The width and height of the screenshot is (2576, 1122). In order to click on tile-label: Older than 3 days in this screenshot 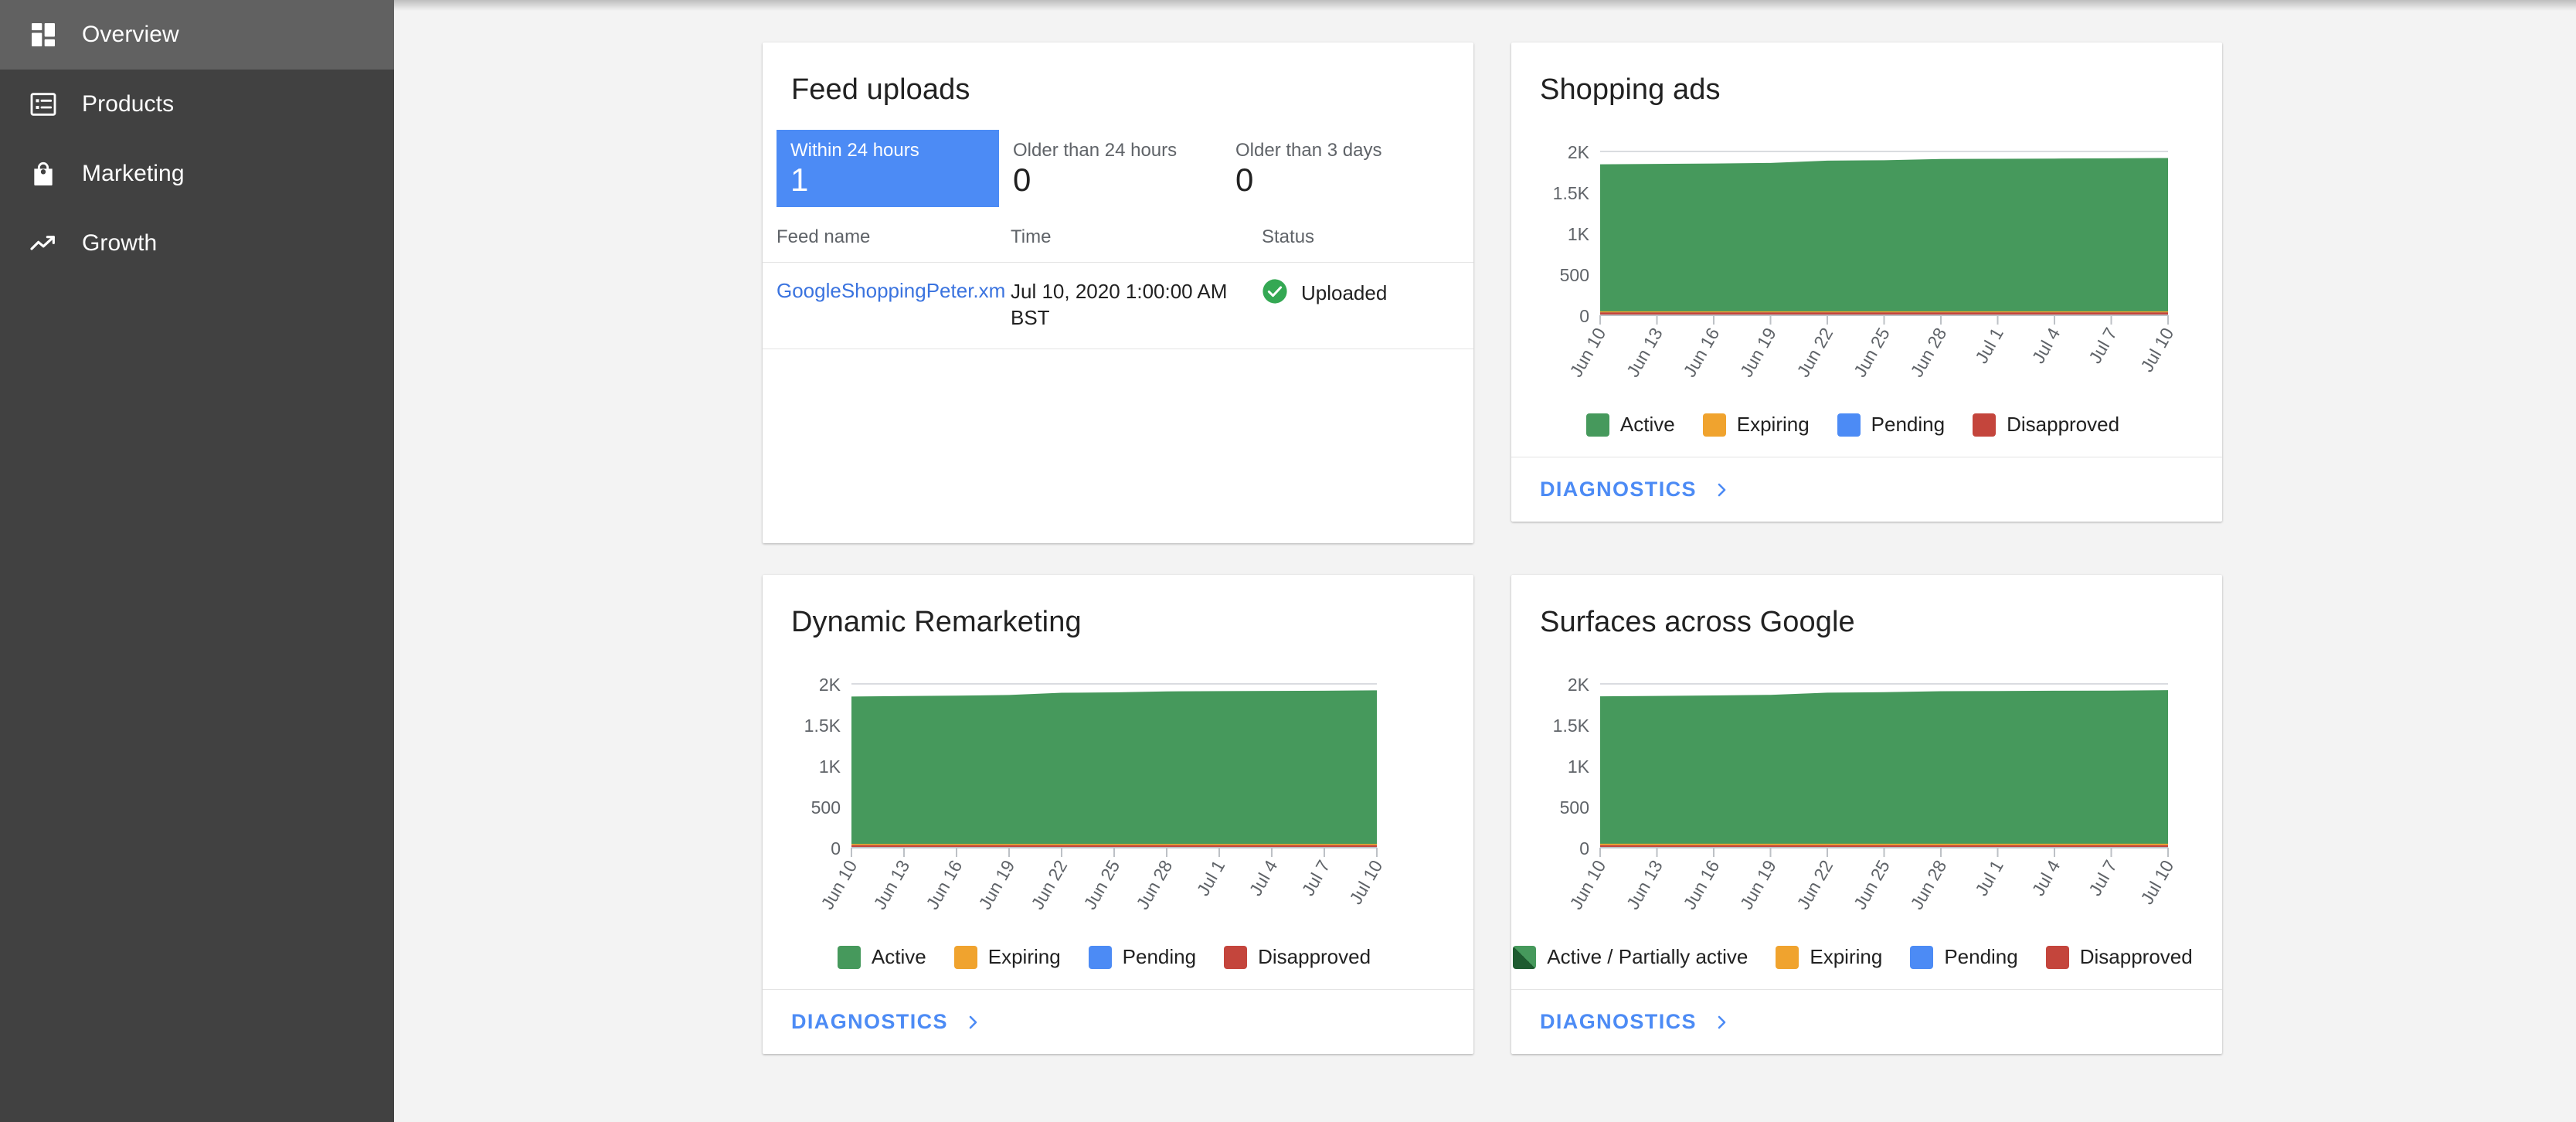, I will do `click(1308, 150)`.